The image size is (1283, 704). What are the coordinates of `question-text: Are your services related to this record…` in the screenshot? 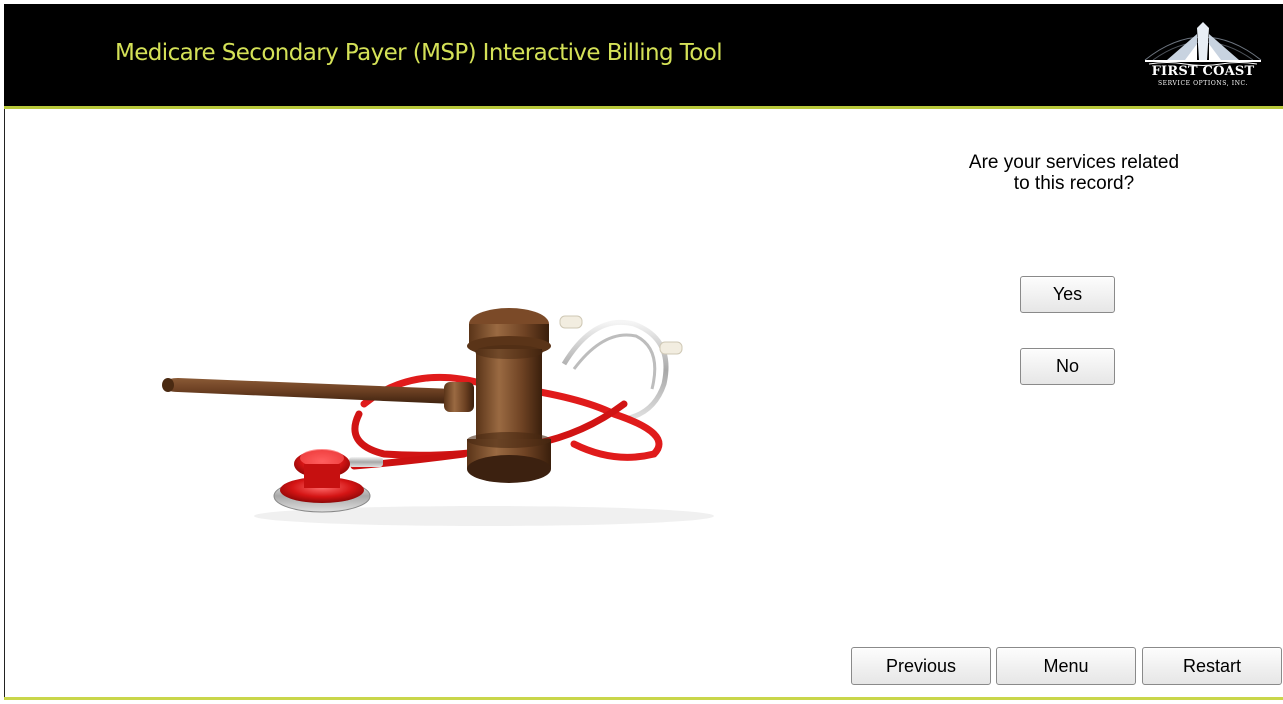 It's located at (1074, 173).